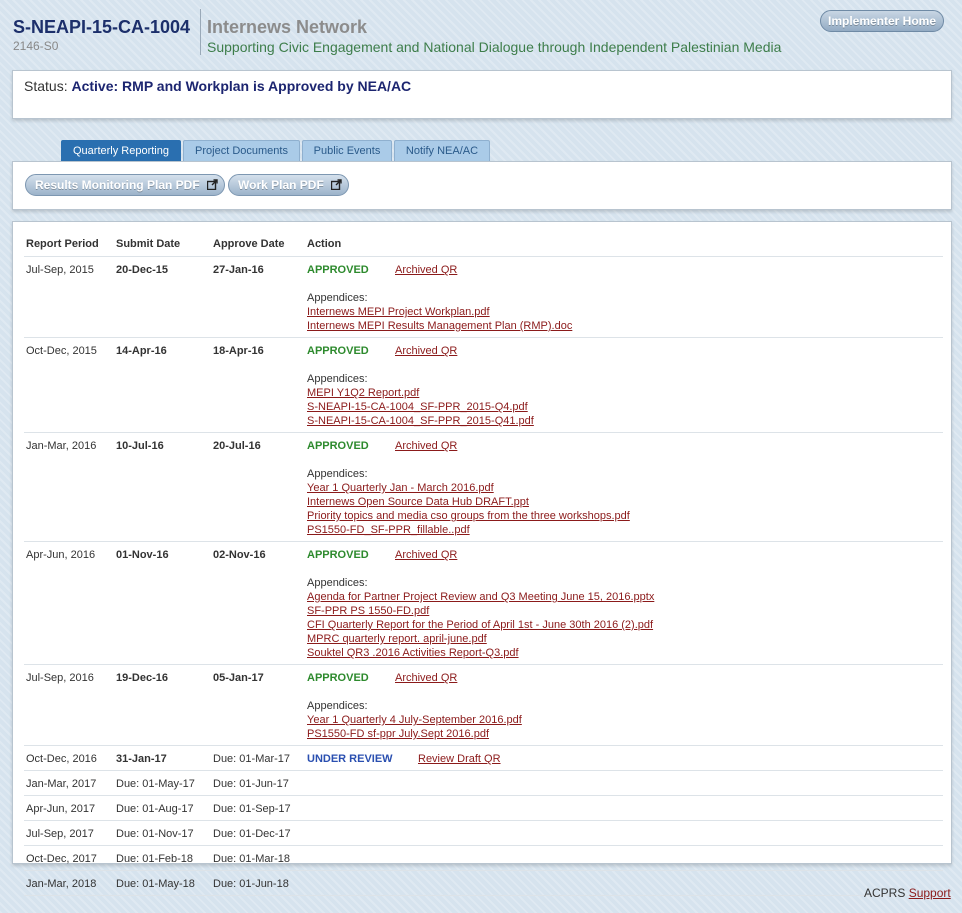  What do you see at coordinates (350, 759) in the screenshot?
I see `status-under-review: UNDER REVIEW` at bounding box center [350, 759].